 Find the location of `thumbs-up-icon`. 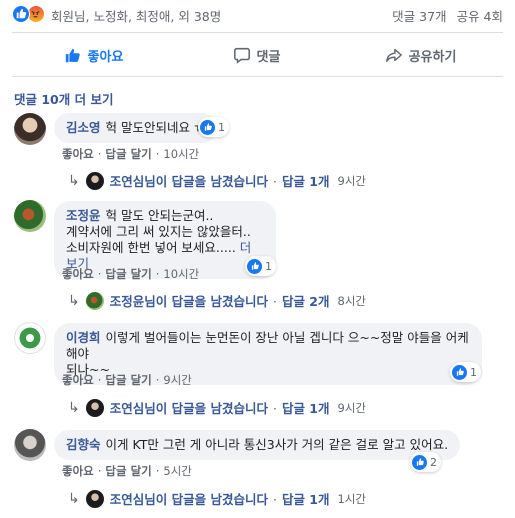

thumbs-up-icon is located at coordinates (72, 55).